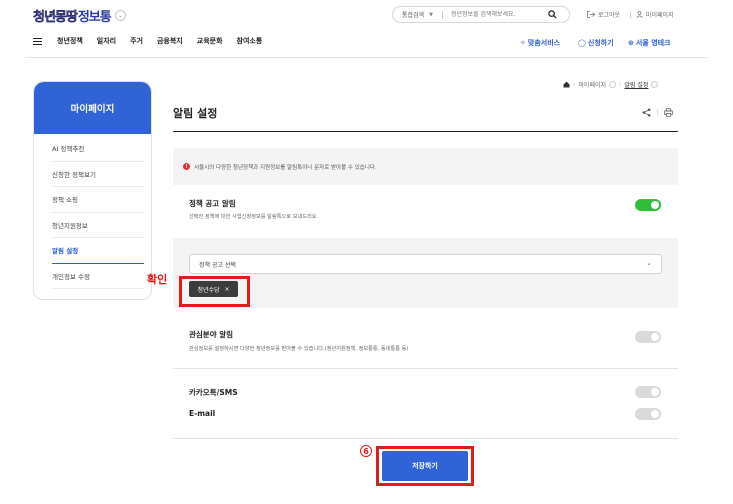  I want to click on policy-alert-title: 정책 공고 알림, so click(212, 203).